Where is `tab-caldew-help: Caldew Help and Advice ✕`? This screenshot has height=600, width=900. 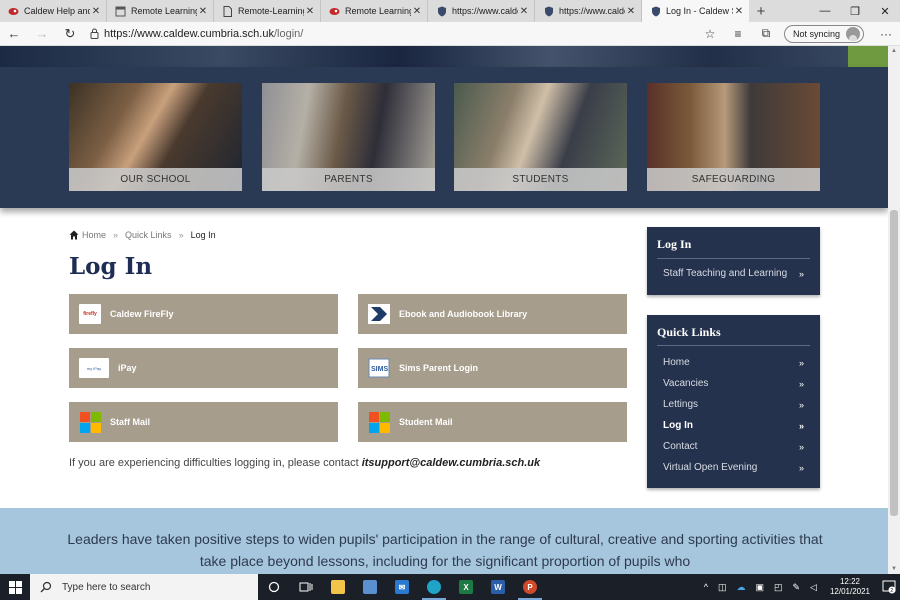 tab-caldew-help: Caldew Help and Advice ✕ is located at coordinates (53, 11).